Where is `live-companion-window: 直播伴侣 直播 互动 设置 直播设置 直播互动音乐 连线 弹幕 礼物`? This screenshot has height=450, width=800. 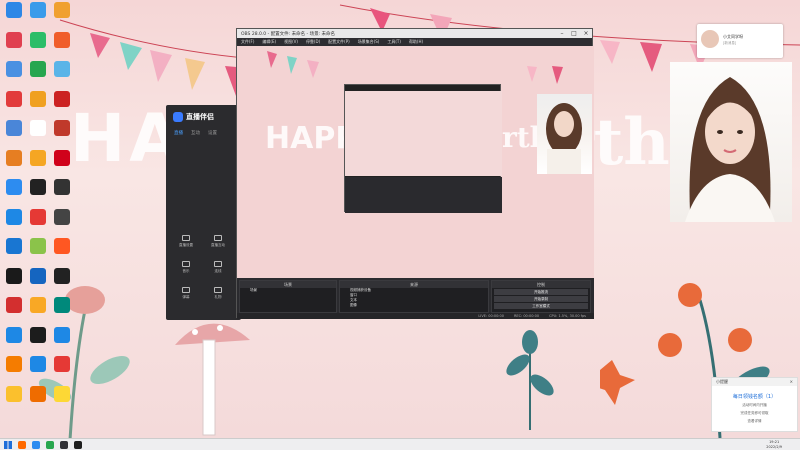 live-companion-window: 直播伴侣 直播 互动 设置 直播设置 直播互动音乐 连线 弹幕 礼物 is located at coordinates (203, 212).